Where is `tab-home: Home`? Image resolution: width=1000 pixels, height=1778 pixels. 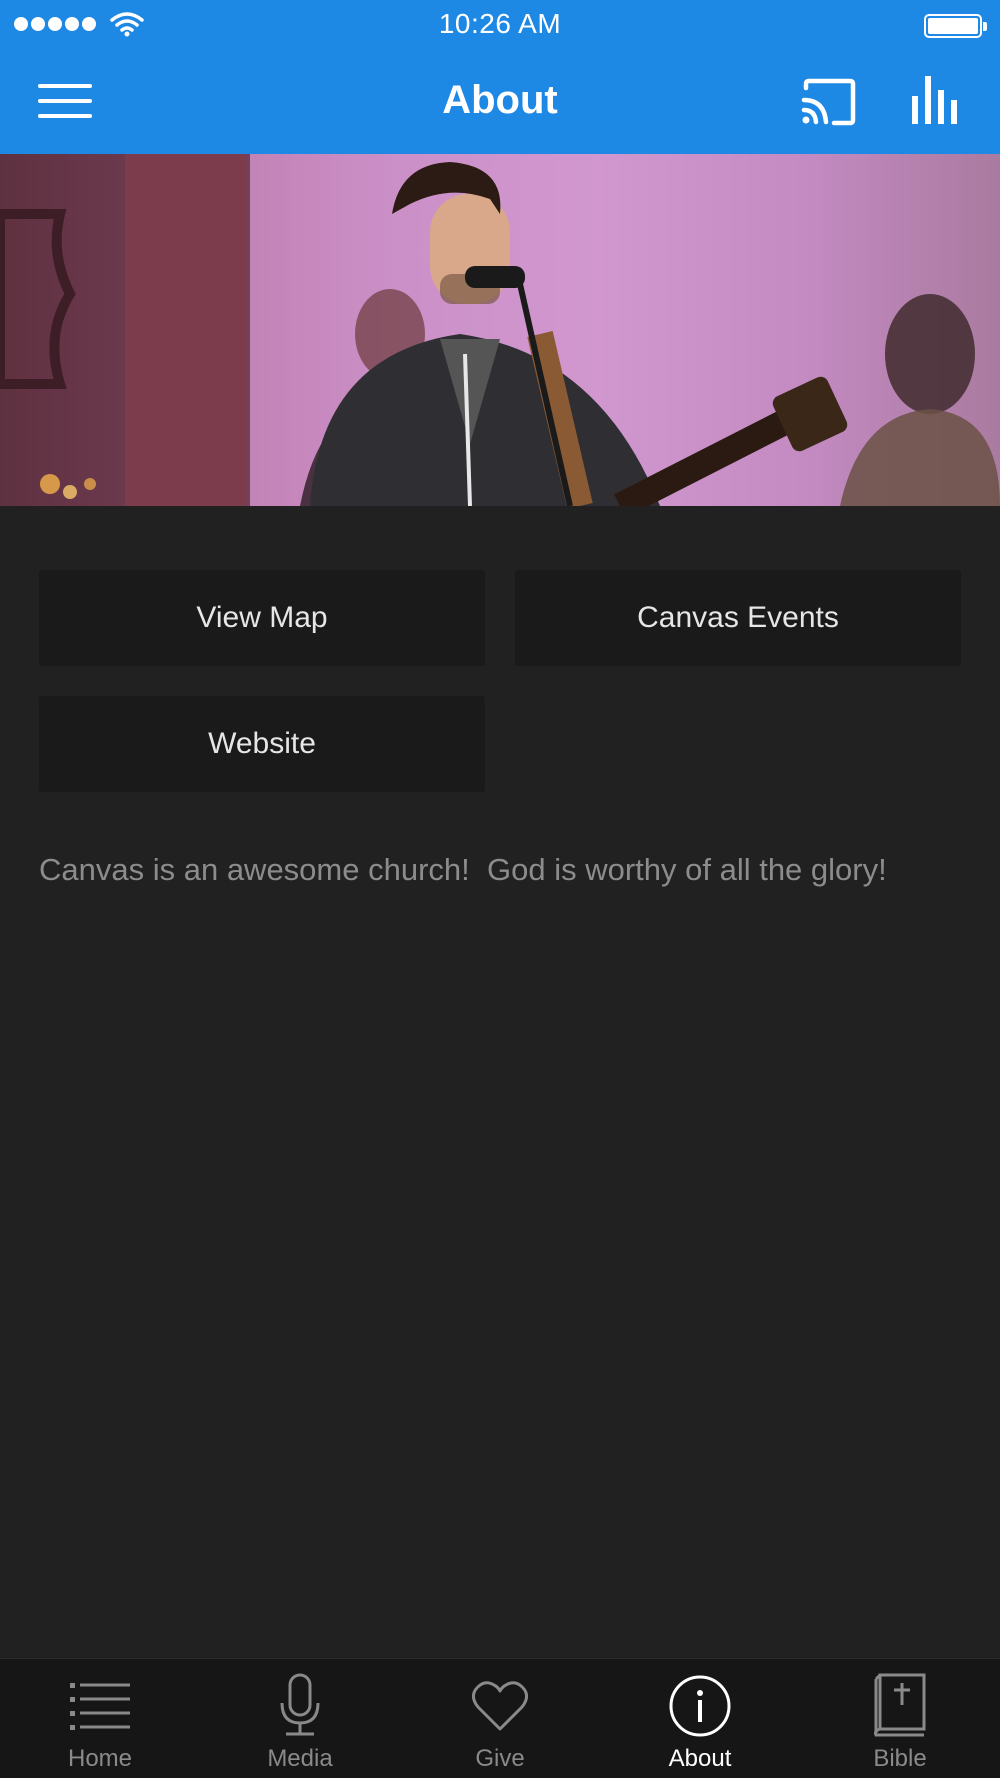 tab-home: Home is located at coordinates (100, 1718).